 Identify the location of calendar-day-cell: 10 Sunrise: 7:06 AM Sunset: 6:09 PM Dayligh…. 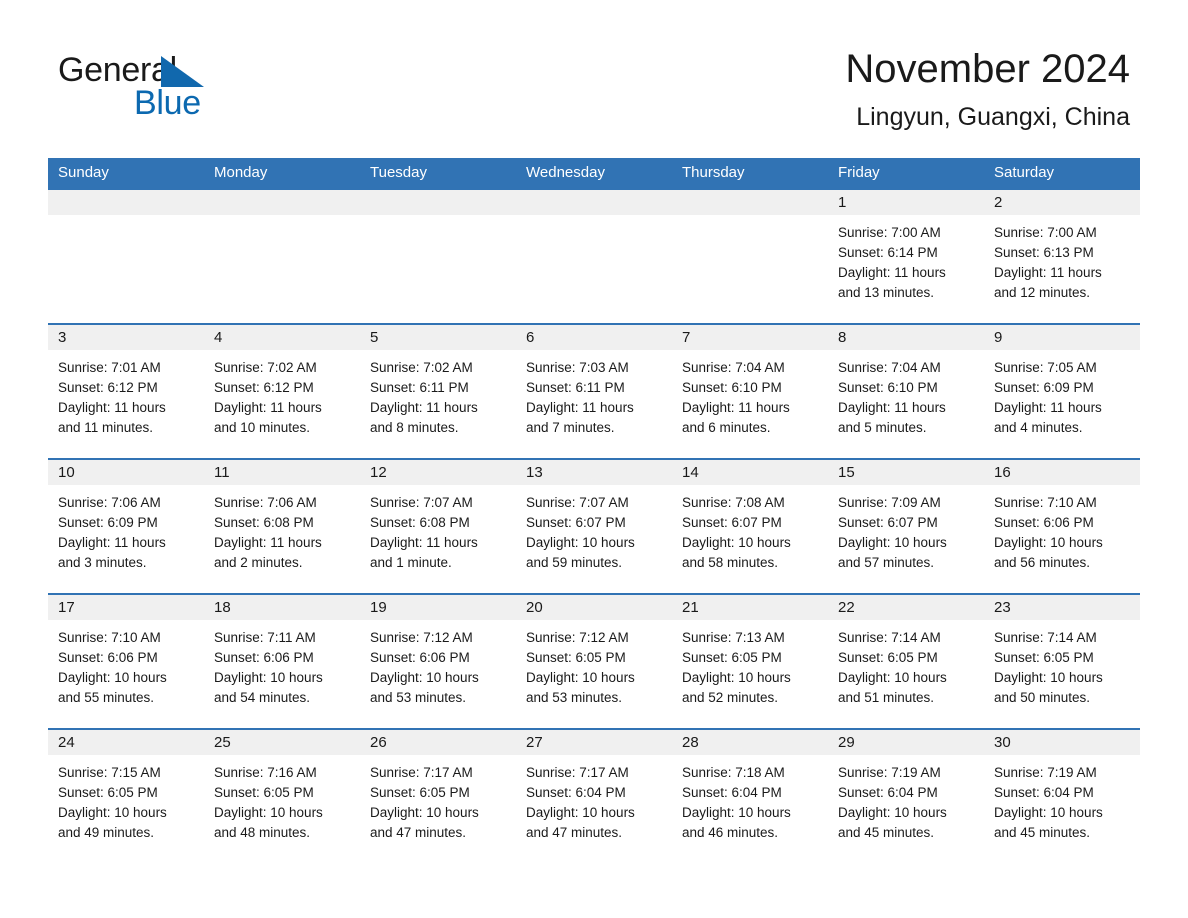
(126, 526).